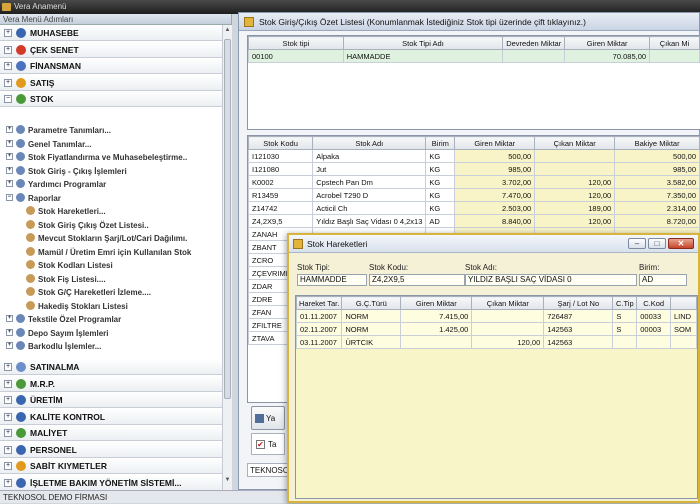  What do you see at coordinates (111, 49) in the screenshot?
I see `menu-section-çek-senet: + ÇEK SENET` at bounding box center [111, 49].